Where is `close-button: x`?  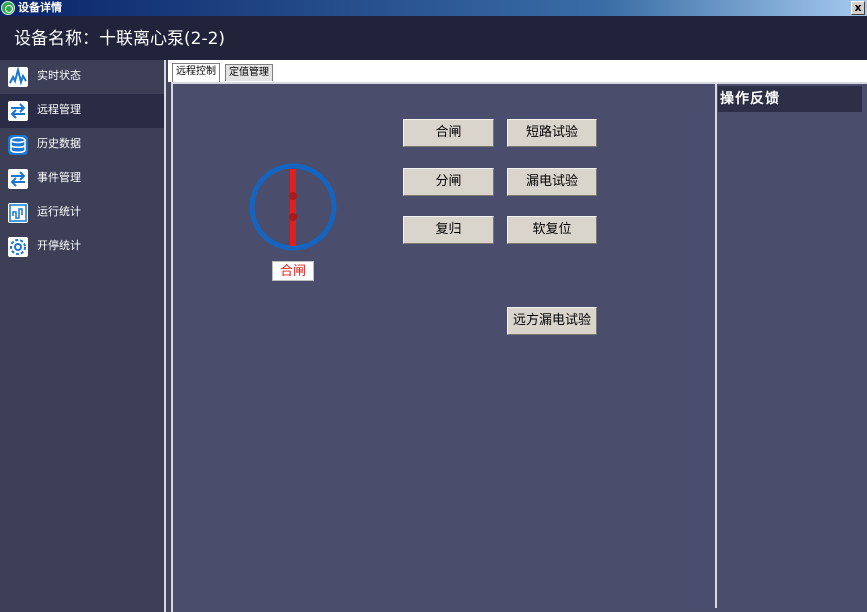
close-button: x is located at coordinates (858, 8).